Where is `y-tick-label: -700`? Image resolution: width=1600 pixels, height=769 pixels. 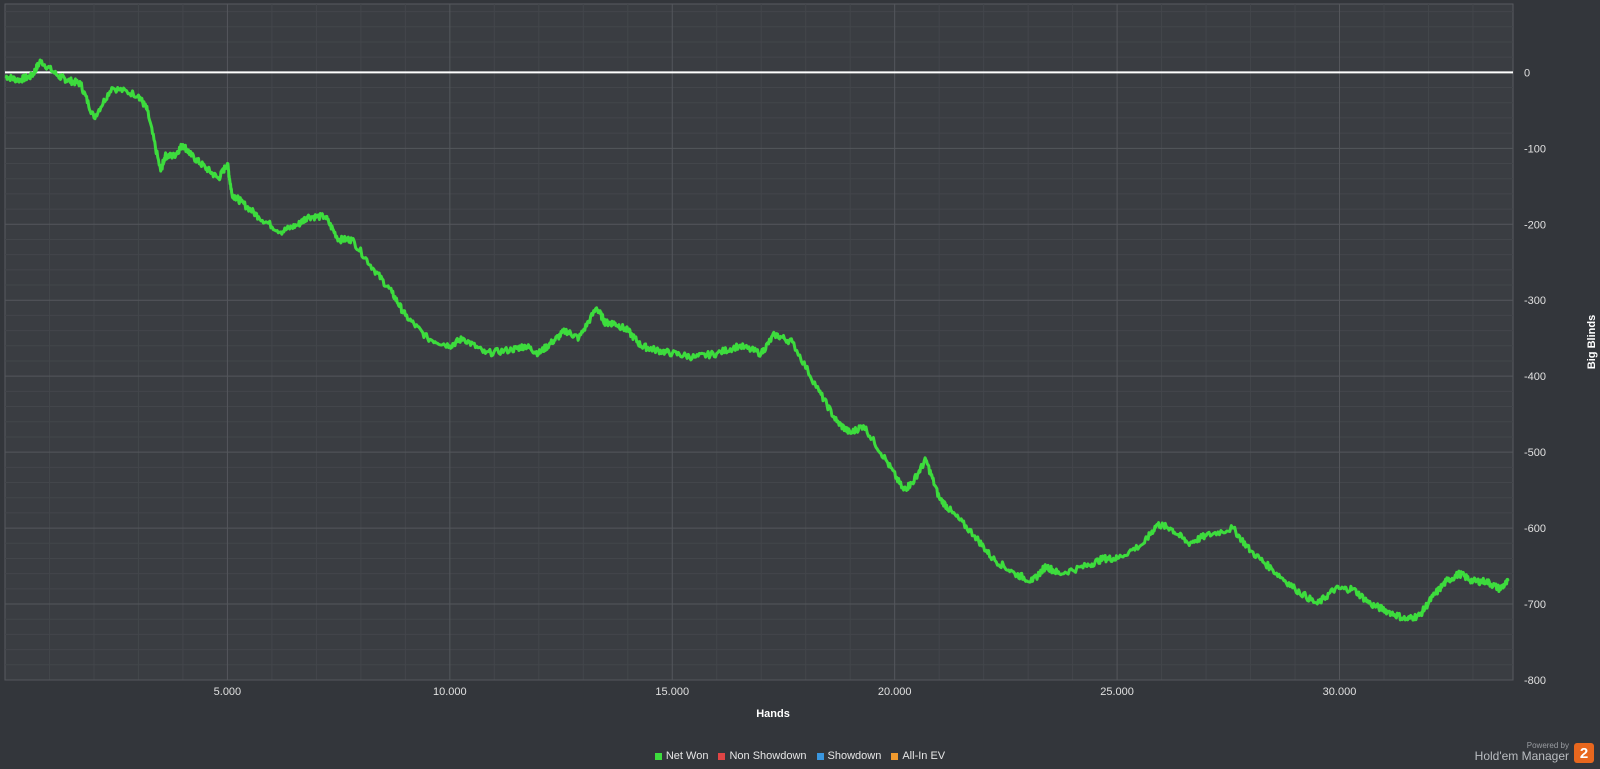
y-tick-label: -700 is located at coordinates (1535, 605).